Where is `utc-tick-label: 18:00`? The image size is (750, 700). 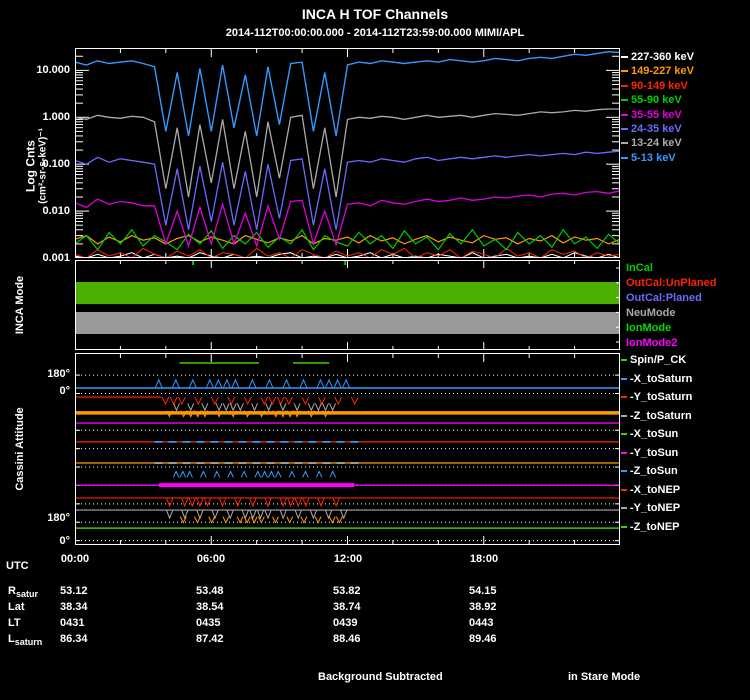 utc-tick-label: 18:00 is located at coordinates (484, 559).